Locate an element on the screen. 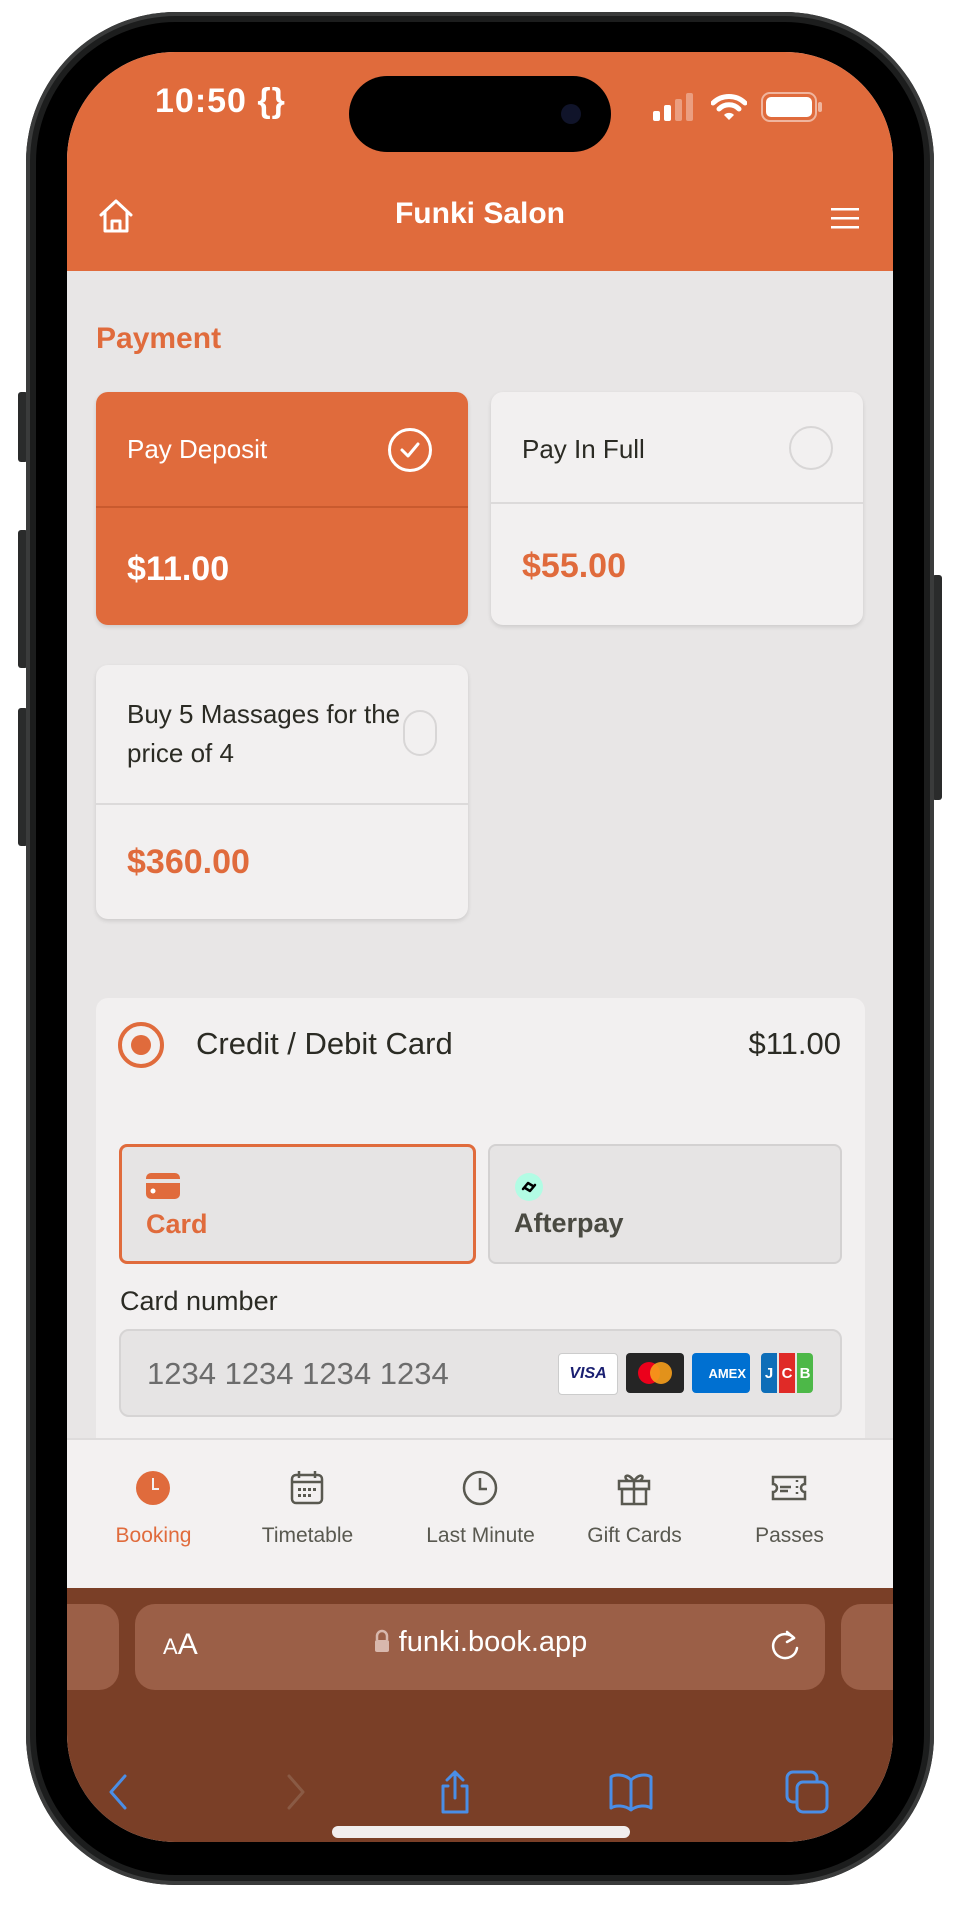 This screenshot has width=960, height=1920. ticket-icon is located at coordinates (789, 1488).